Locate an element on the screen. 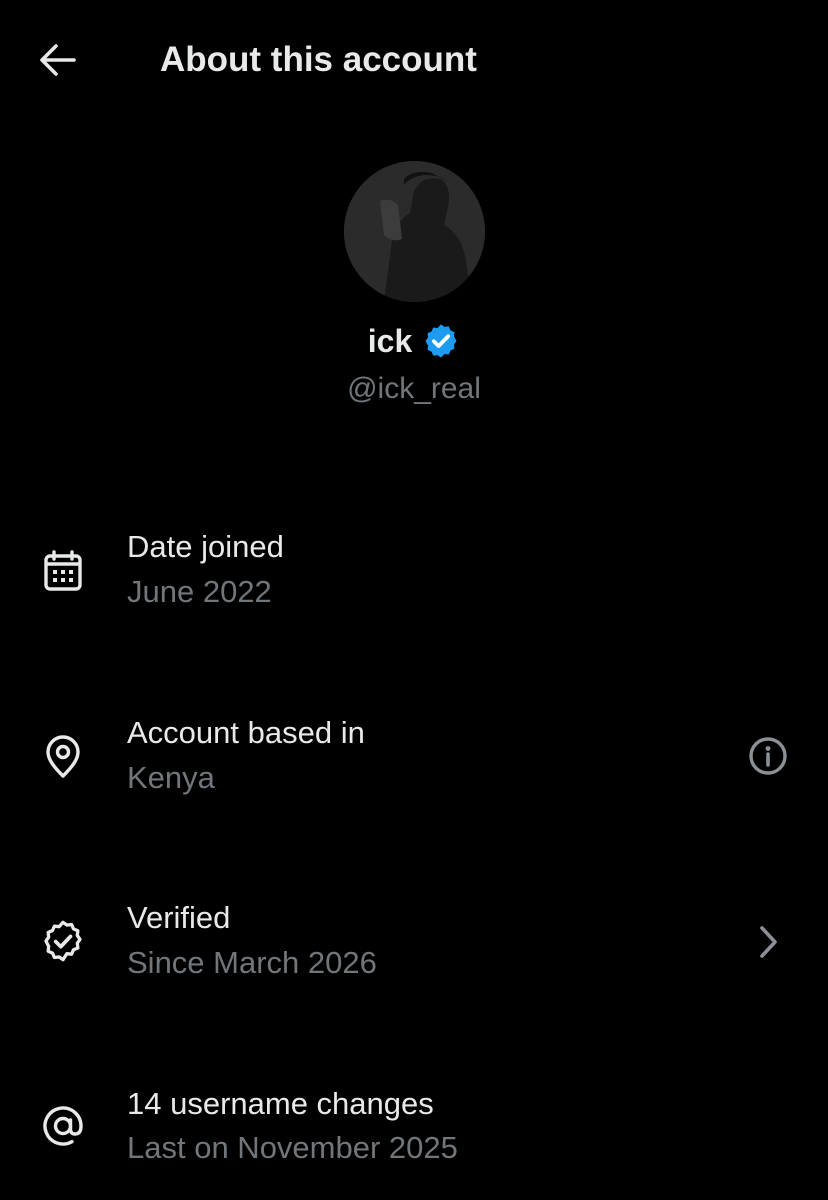 Image resolution: width=828 pixels, height=1200 pixels. row-title: 14 username changes is located at coordinates (280, 1103).